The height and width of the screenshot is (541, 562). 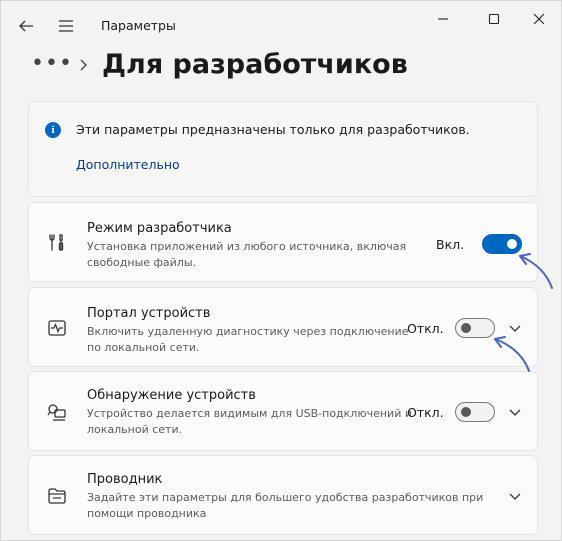 I want to click on close-icon, so click(x=539, y=19).